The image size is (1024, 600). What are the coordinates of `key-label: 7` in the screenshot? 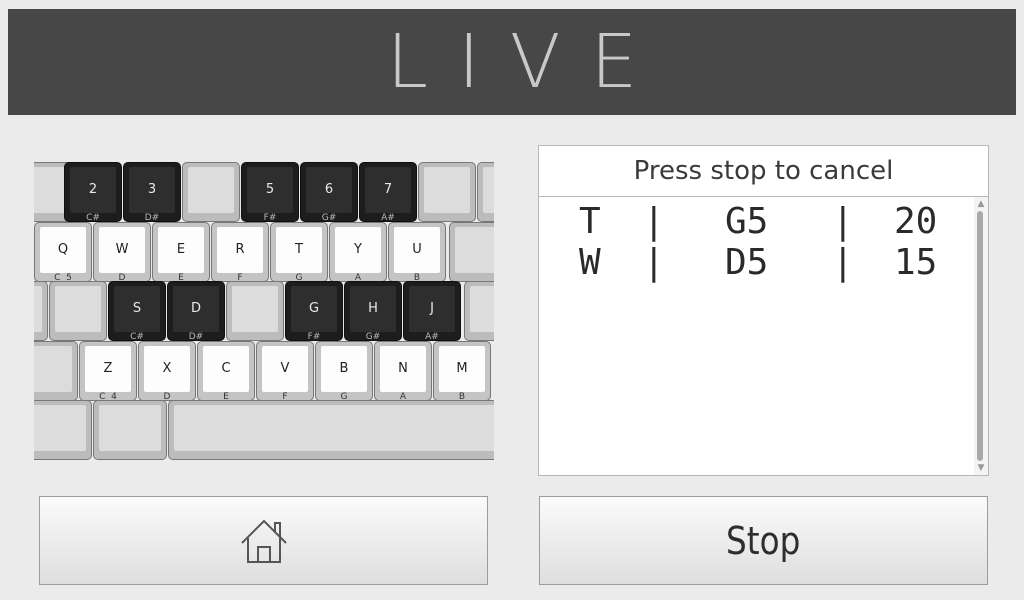 It's located at (388, 189).